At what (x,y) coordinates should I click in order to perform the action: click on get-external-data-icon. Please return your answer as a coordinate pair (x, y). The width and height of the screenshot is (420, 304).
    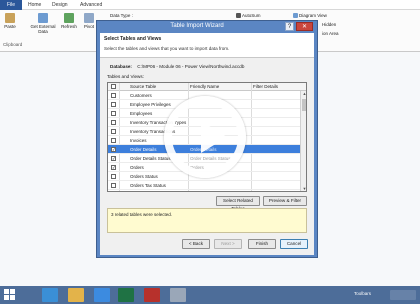
    Looking at the image, I should click on (43, 18).